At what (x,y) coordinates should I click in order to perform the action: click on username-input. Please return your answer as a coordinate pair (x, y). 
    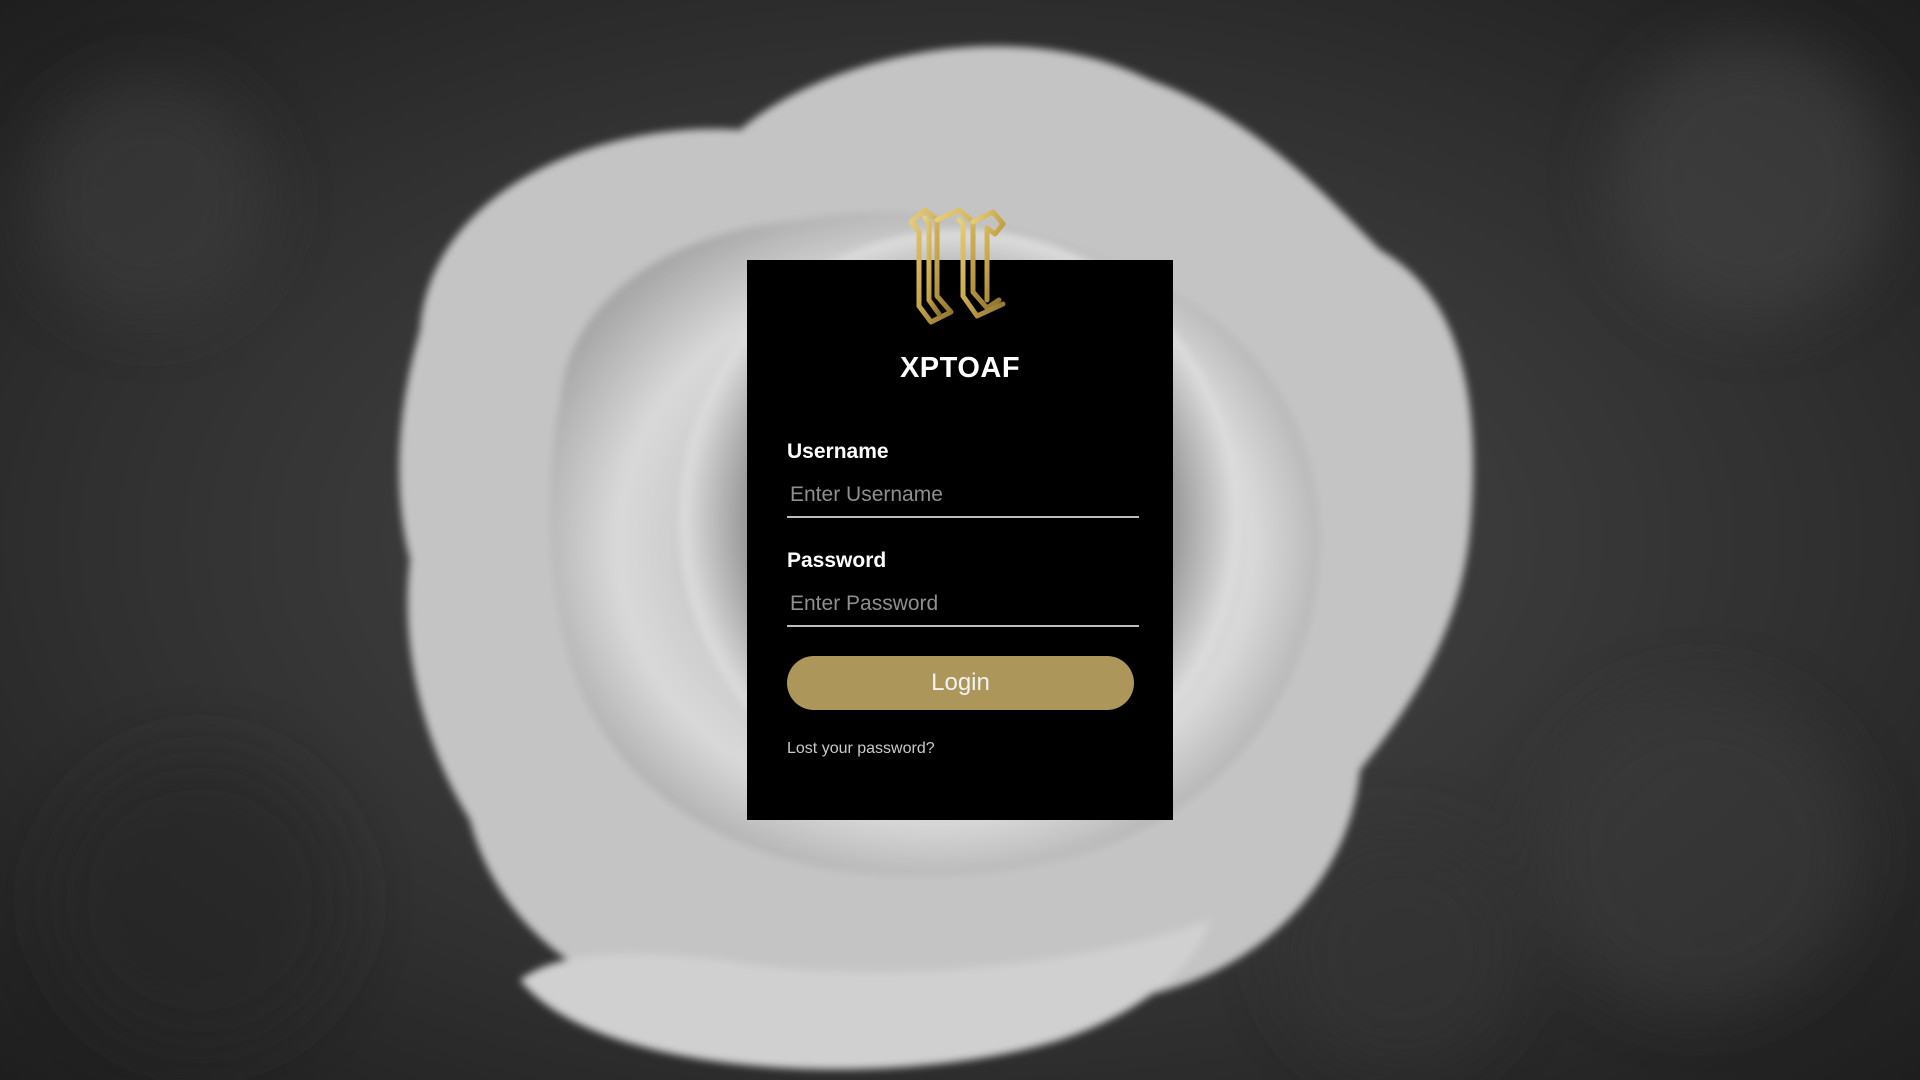
    Looking at the image, I should click on (963, 496).